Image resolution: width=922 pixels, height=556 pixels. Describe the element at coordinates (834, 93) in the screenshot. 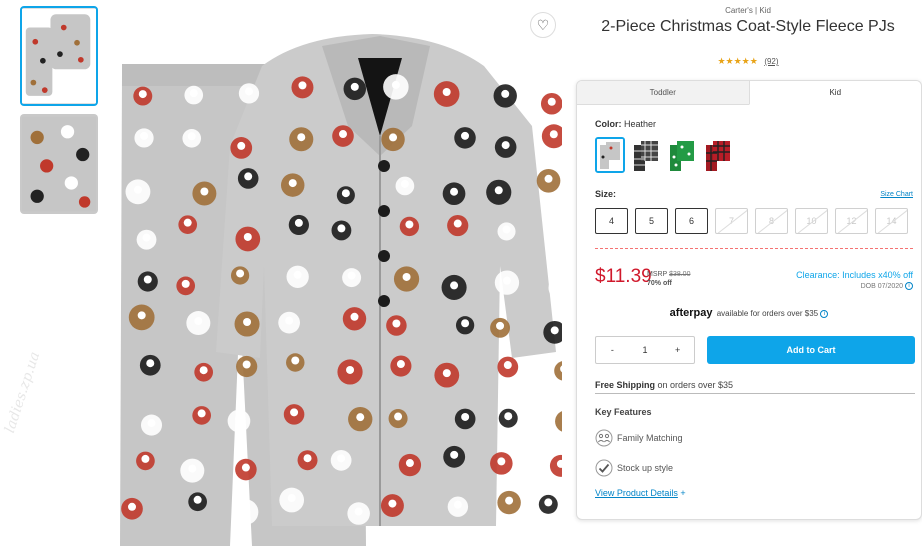

I see `tab-kid: Kid` at that location.